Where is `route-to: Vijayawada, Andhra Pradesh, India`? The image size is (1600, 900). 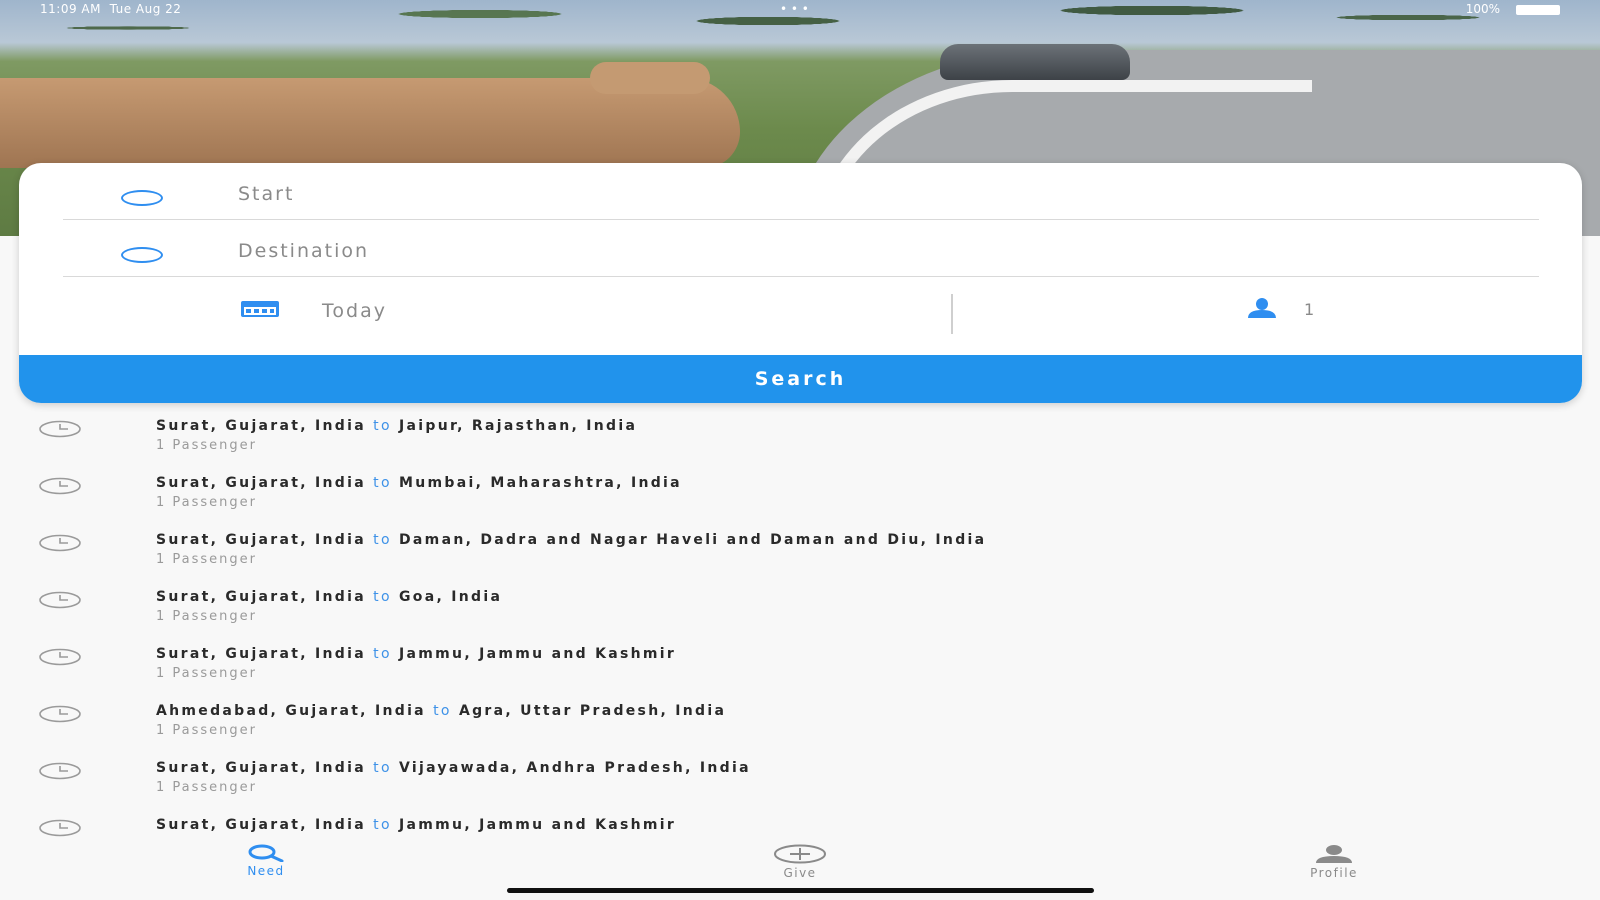
route-to: Vijayawada, Andhra Pradesh, India is located at coordinates (575, 768).